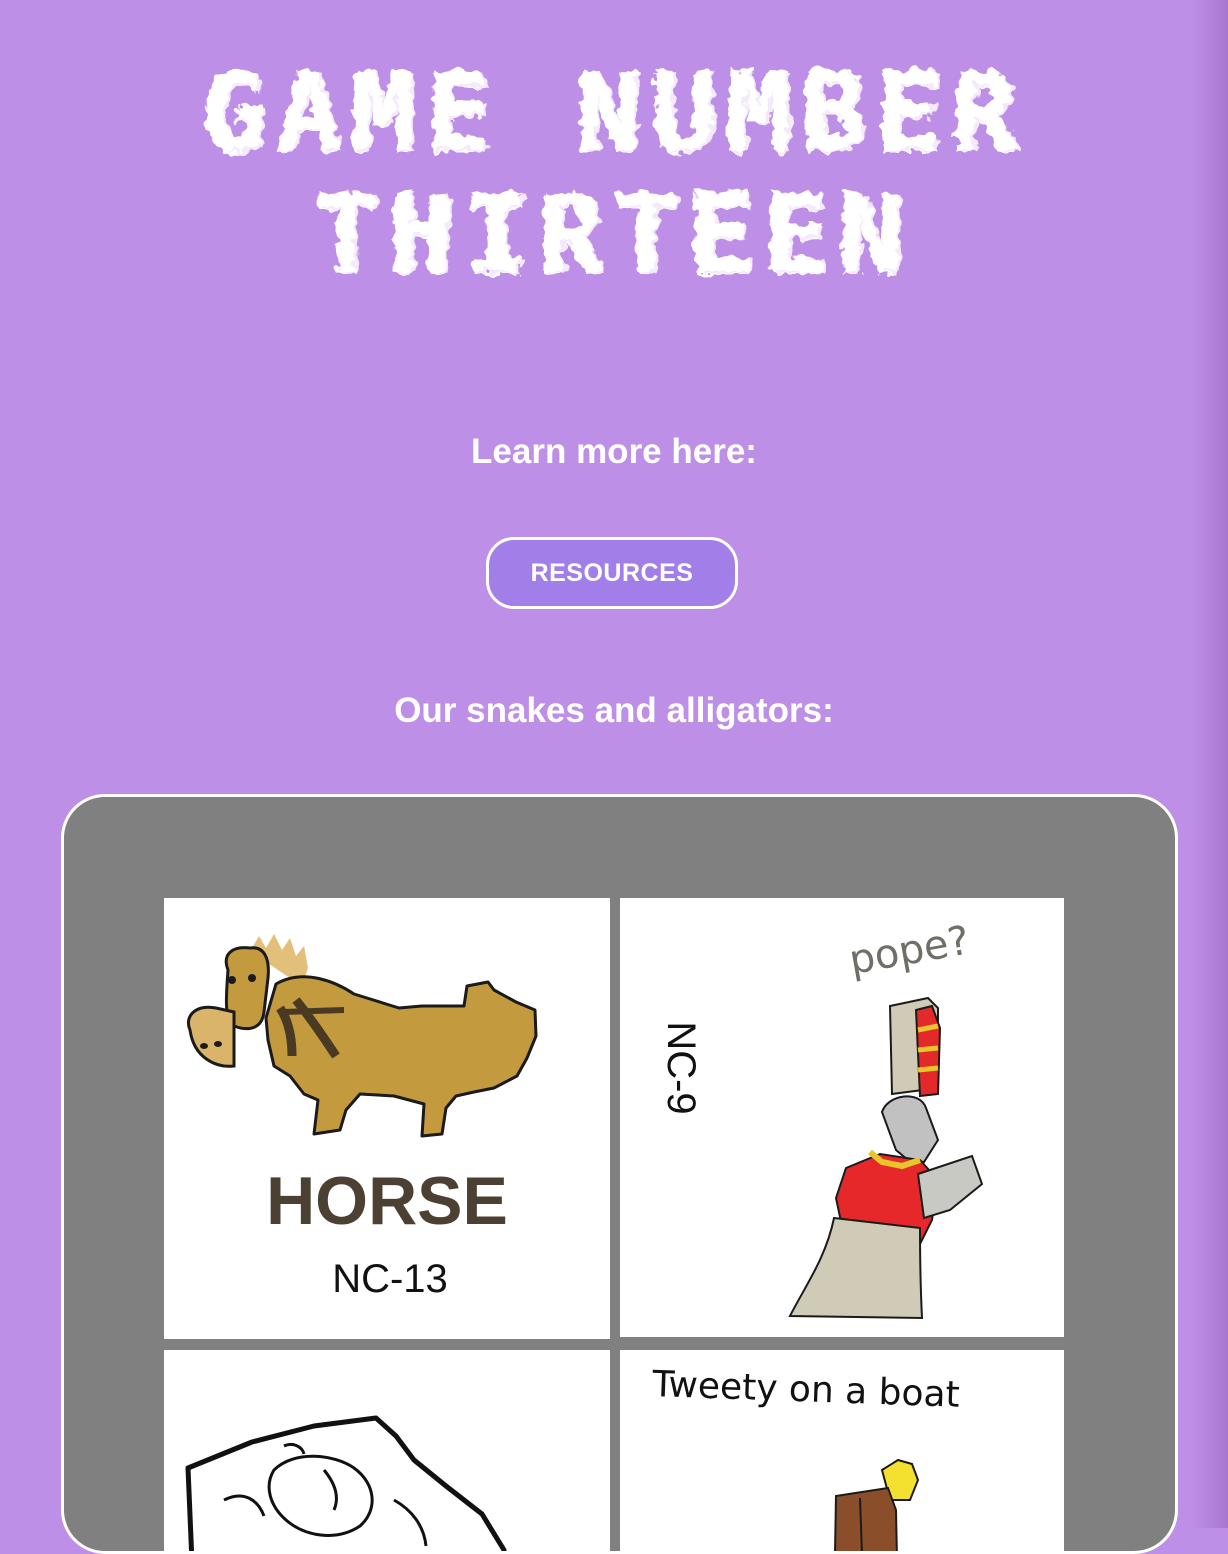 The width and height of the screenshot is (1228, 1554). What do you see at coordinates (612, 573) in the screenshot?
I see `resources-button: RESOURCES` at bounding box center [612, 573].